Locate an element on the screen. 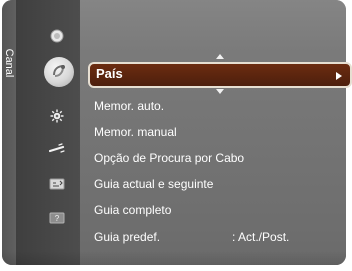  guide-default-value: : Act./Post. is located at coordinates (261, 237).